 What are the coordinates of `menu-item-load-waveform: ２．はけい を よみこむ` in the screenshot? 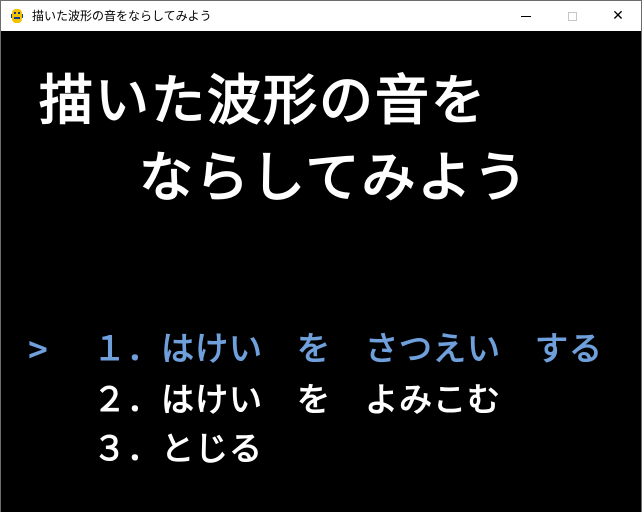 It's located at (297, 400).